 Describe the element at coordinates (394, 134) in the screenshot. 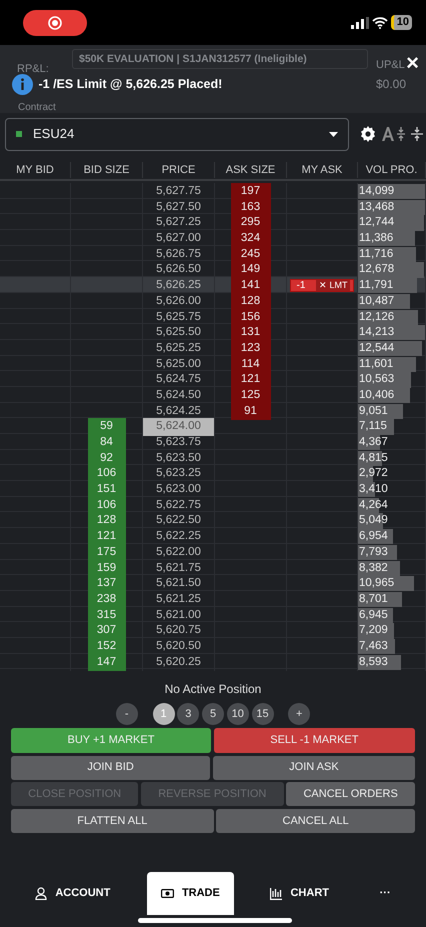

I see `font-size-icon` at that location.